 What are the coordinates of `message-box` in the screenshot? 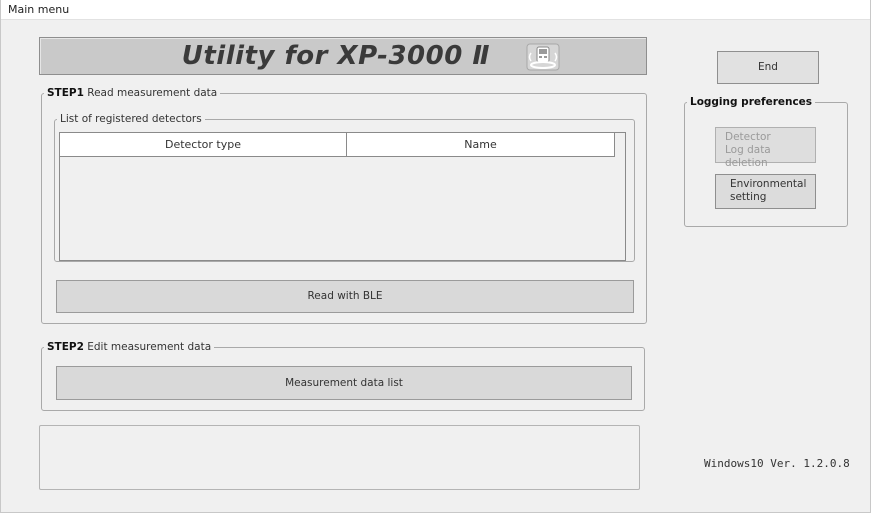 It's located at (339, 457).